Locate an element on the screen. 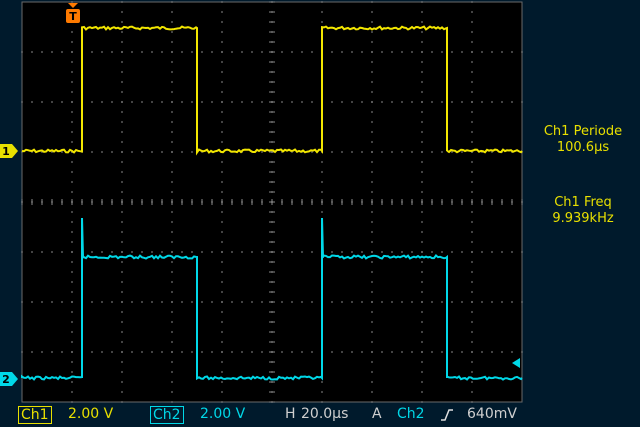  ch1-ground-marker: 1 is located at coordinates (9, 151).